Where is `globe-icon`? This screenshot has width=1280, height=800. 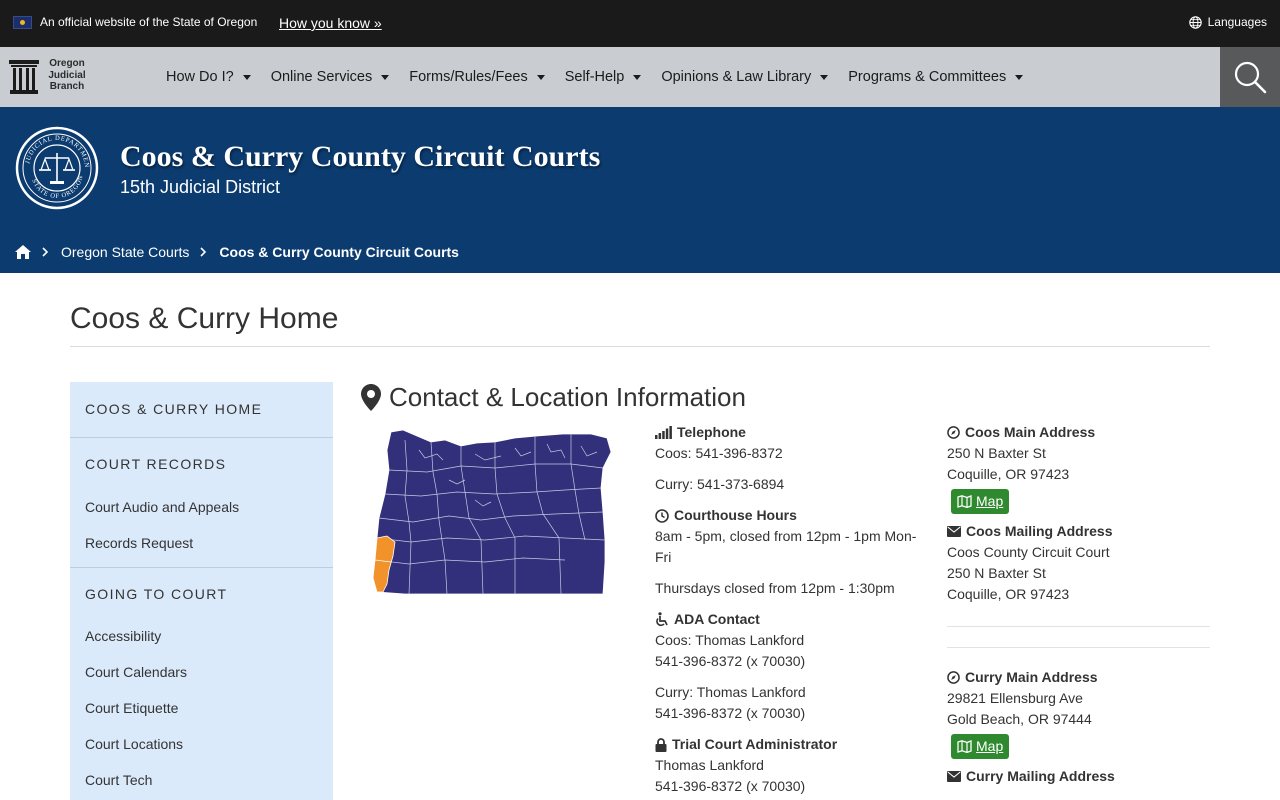
globe-icon is located at coordinates (1195, 22).